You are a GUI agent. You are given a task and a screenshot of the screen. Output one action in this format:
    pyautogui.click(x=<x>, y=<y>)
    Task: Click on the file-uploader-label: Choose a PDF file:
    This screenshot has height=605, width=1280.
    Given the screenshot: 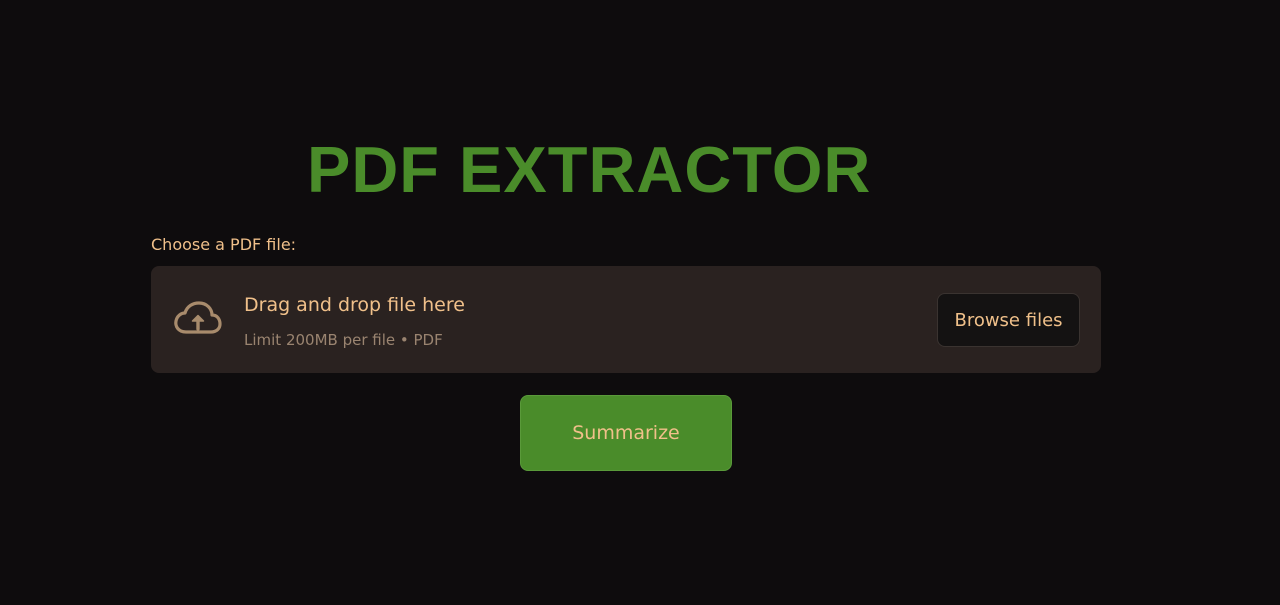 What is the action you would take?
    pyautogui.click(x=224, y=244)
    